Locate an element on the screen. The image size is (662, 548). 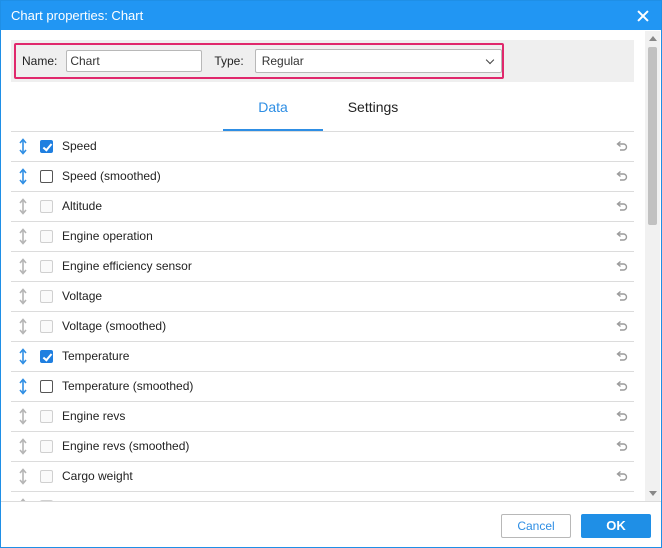
row-label: Speed is located at coordinates (79, 146).